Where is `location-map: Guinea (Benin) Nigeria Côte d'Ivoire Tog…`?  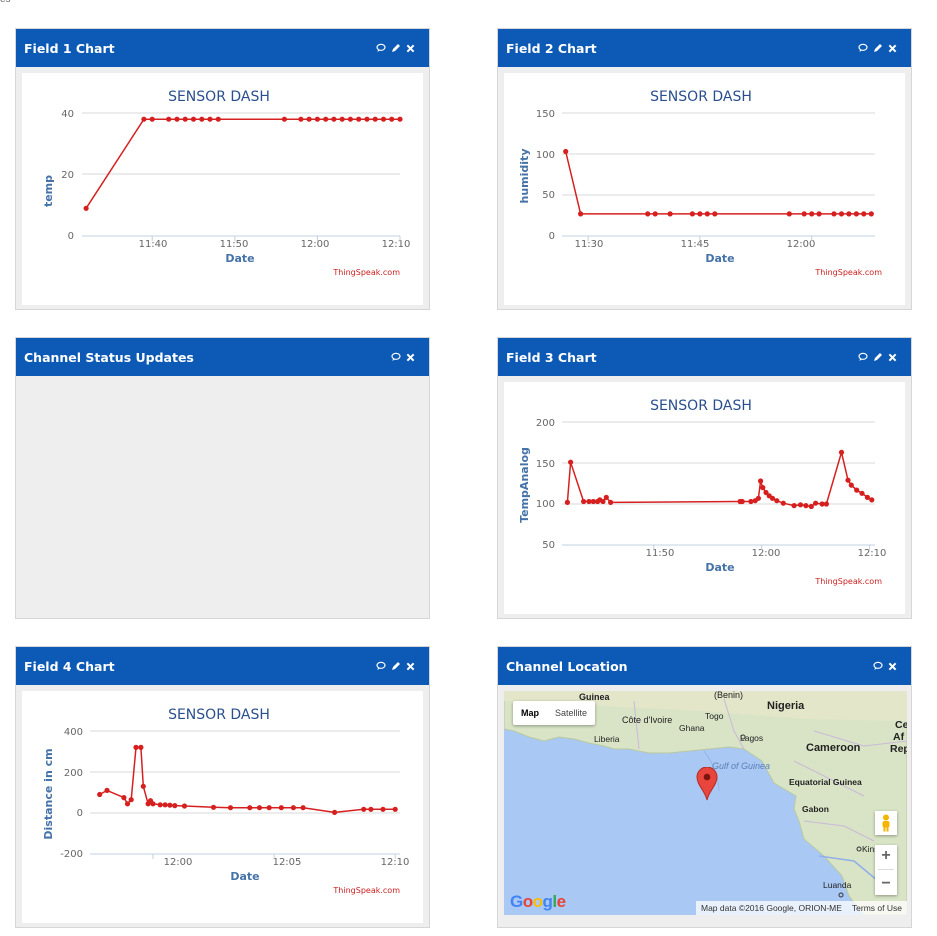 location-map: Guinea (Benin) Nigeria Côte d'Ivoire Tog… is located at coordinates (705, 803).